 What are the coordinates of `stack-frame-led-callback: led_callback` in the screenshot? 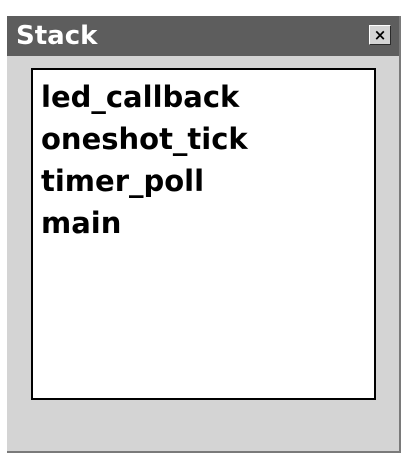 It's located at (144, 97).